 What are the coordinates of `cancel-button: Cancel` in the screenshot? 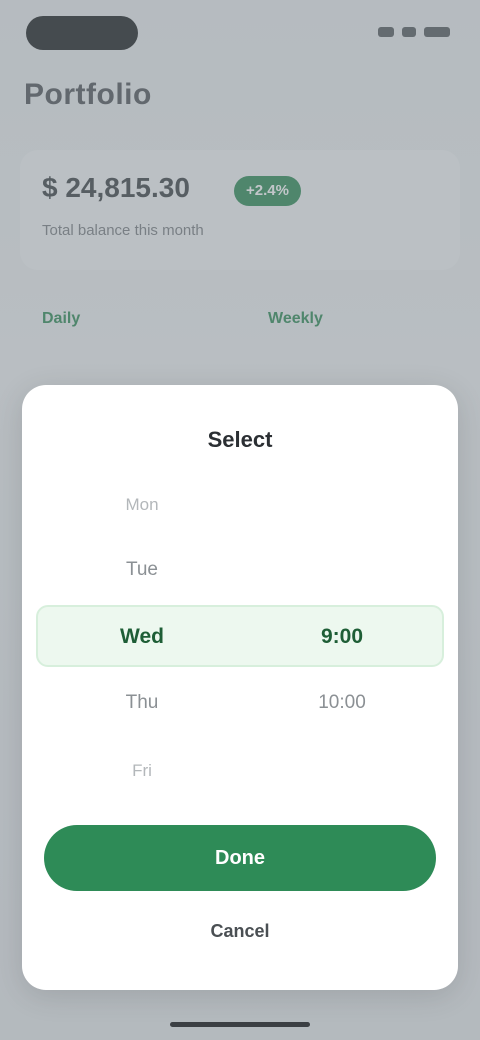 It's located at (240, 931).